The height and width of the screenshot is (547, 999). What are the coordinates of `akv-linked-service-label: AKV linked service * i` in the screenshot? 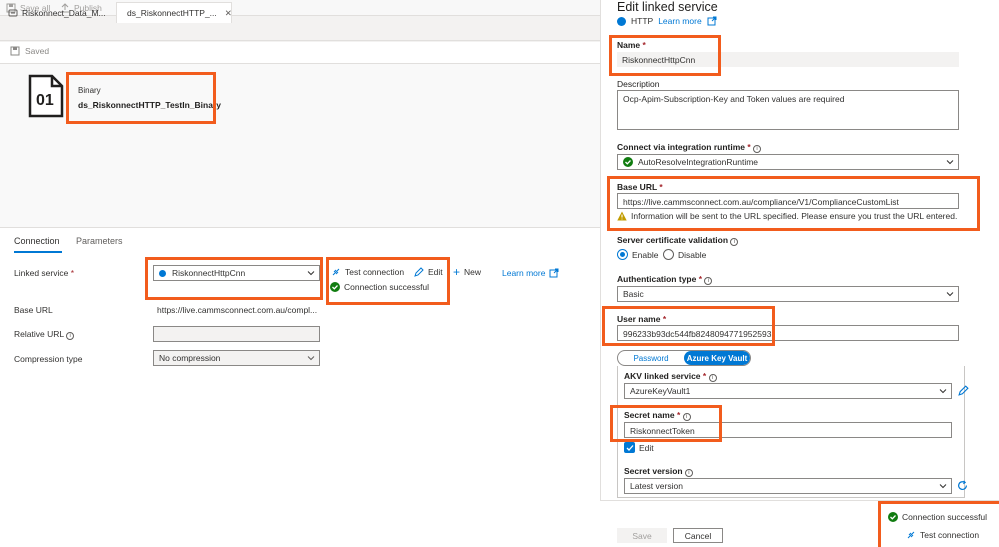 It's located at (670, 376).